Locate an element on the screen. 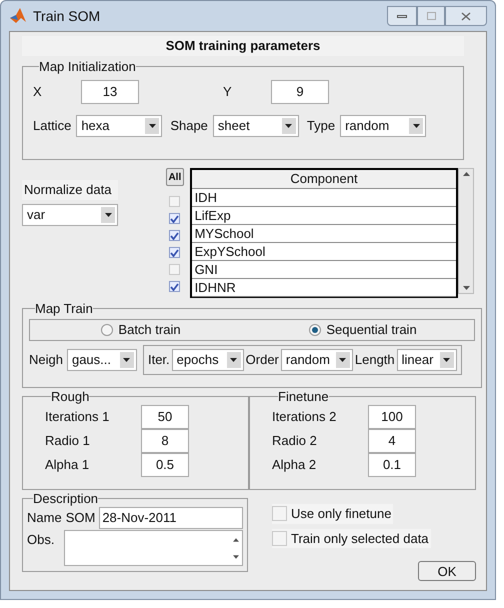  name-field: 28-Nov-2011 is located at coordinates (171, 518).